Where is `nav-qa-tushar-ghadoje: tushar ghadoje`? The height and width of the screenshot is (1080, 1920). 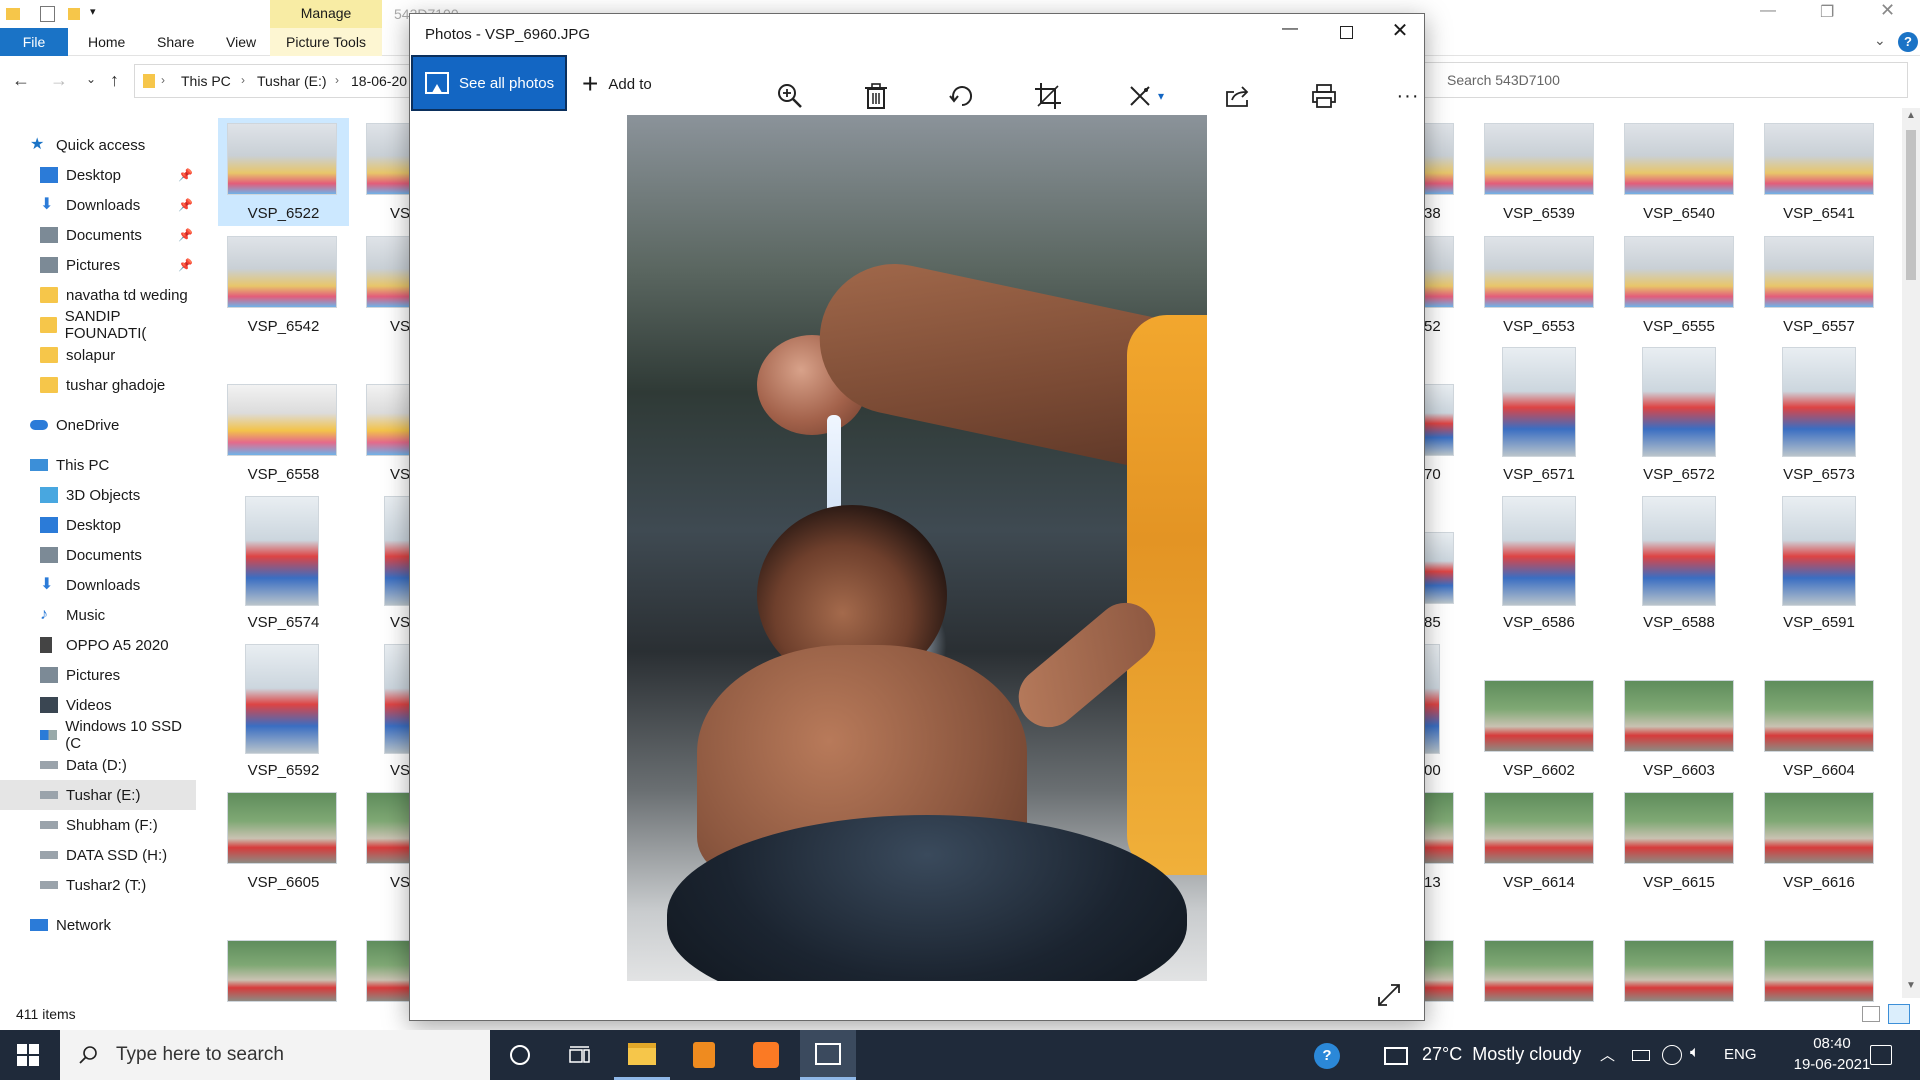 nav-qa-tushar-ghadoje: tushar ghadoje is located at coordinates (98, 385).